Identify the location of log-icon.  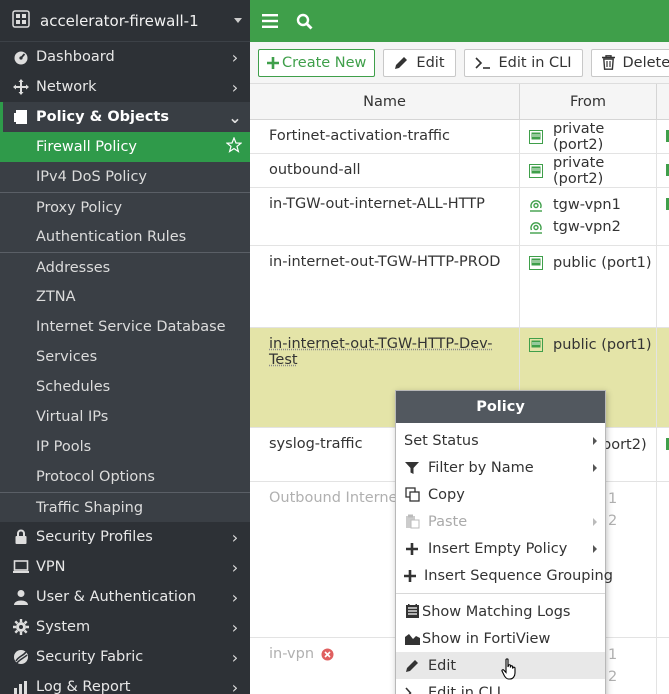
(412, 612).